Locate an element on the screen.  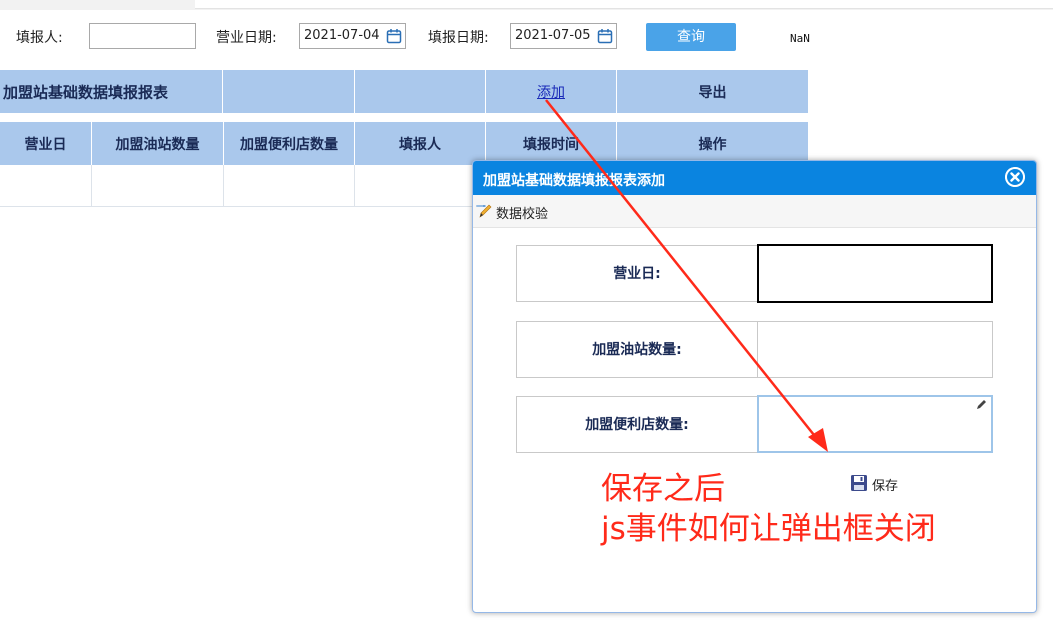
column-header: 操作 is located at coordinates (712, 144).